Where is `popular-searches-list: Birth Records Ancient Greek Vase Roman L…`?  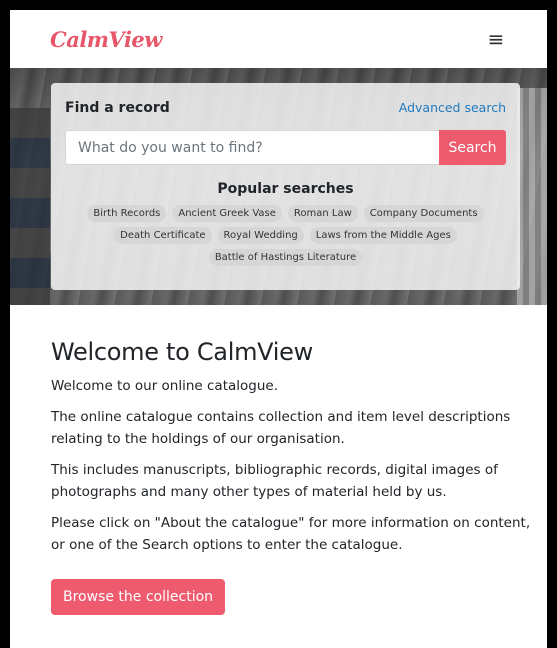 popular-searches-list: Birth Records Ancient Greek Vase Roman L… is located at coordinates (285, 235).